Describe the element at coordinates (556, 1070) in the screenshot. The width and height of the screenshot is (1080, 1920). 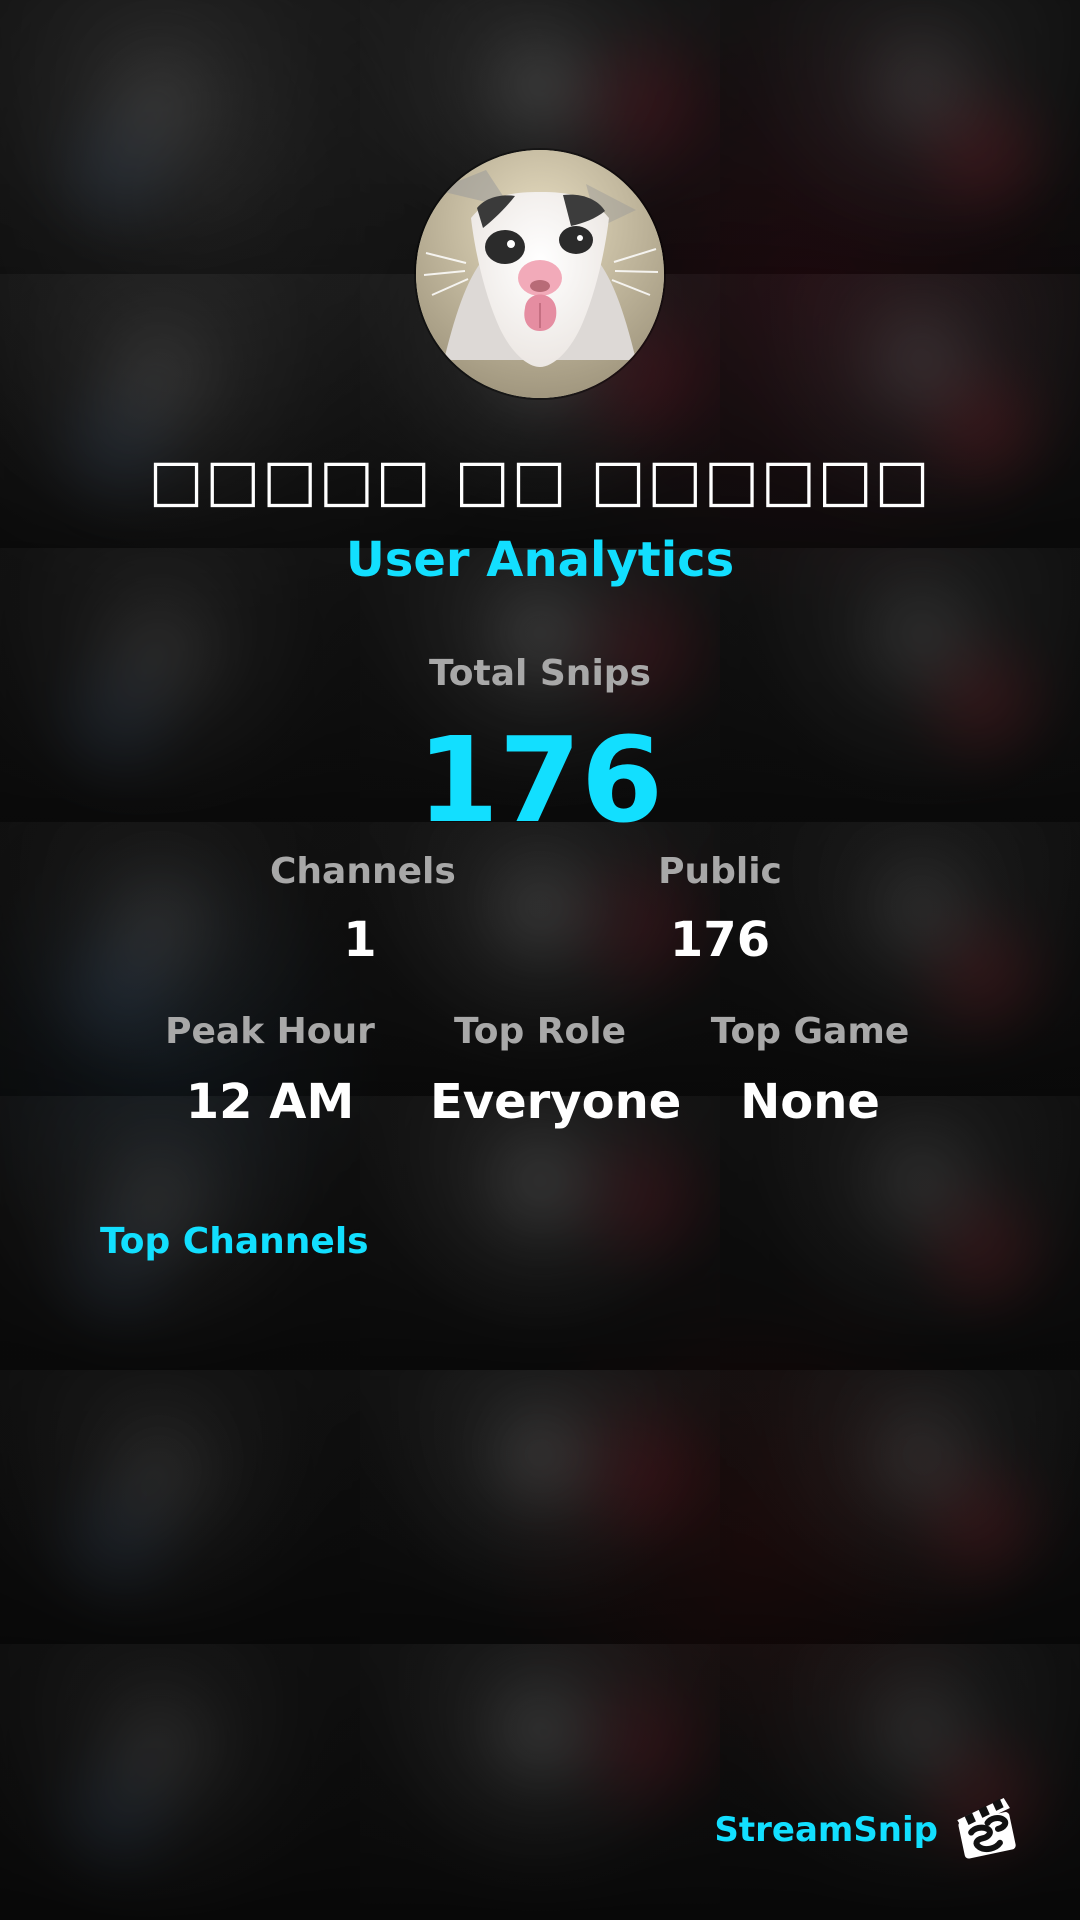
I see `top-role-stat: Top Role Everyone` at that location.